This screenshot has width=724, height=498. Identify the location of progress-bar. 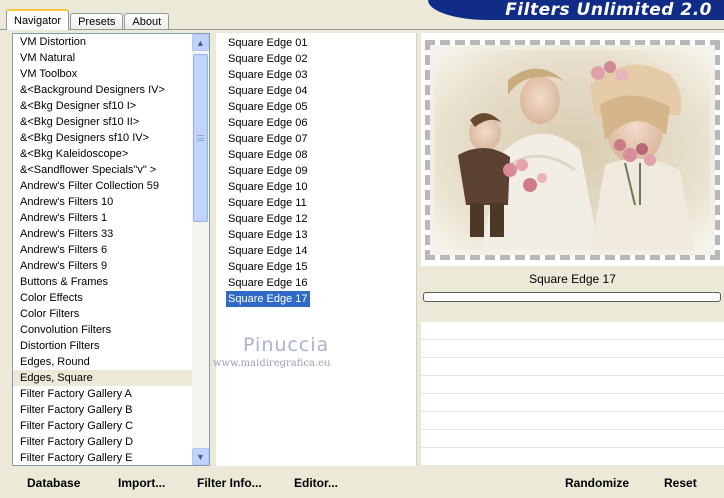
(572, 297).